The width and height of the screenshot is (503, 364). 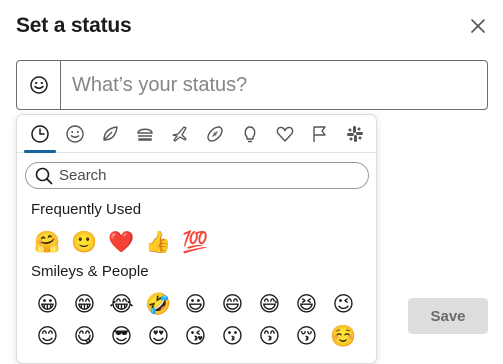 I want to click on tab-nature, so click(x=110, y=134).